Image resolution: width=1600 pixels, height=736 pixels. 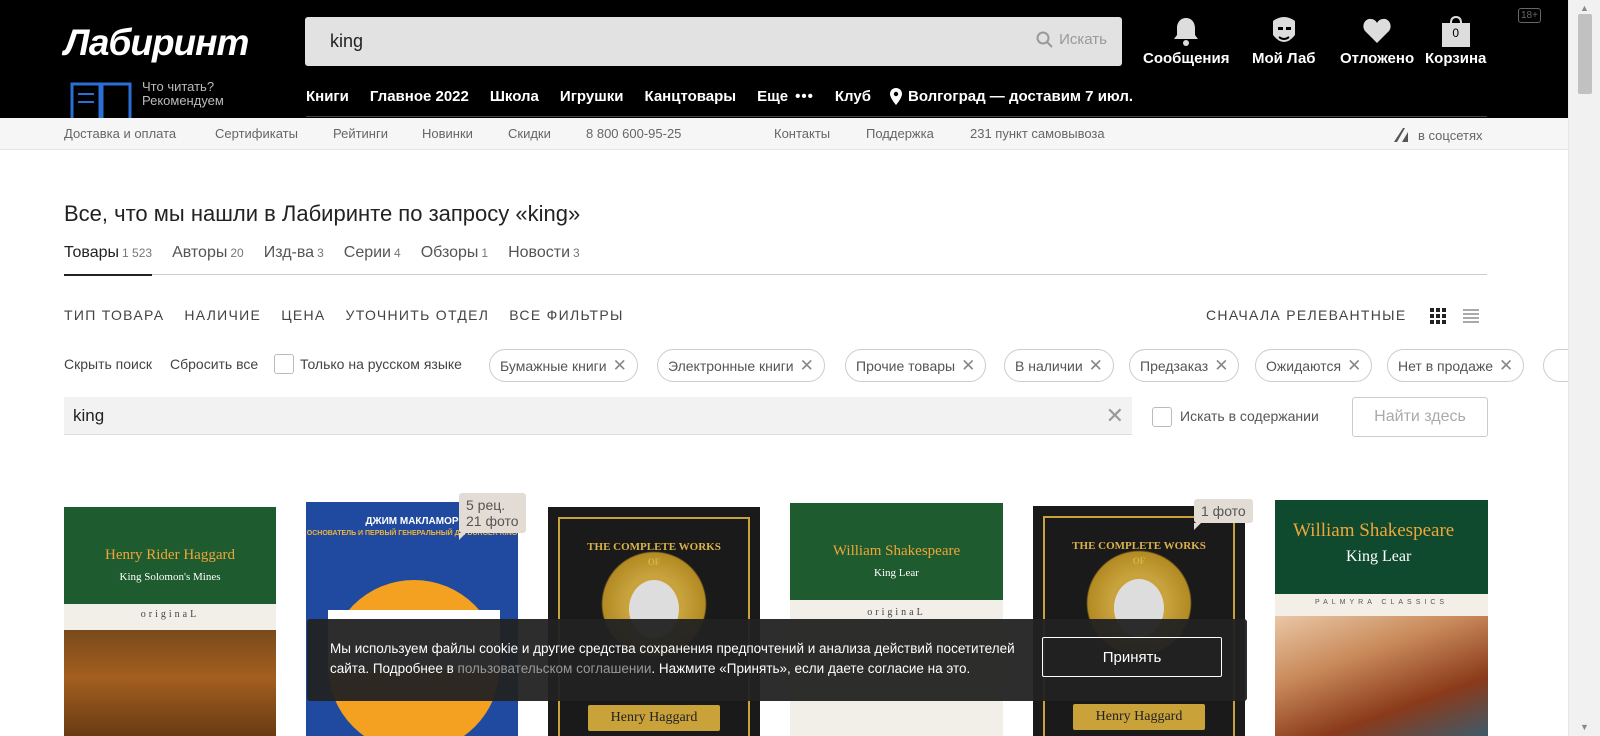 What do you see at coordinates (1314, 365) in the screenshot?
I see `chip-expected: Ожидаются ✕` at bounding box center [1314, 365].